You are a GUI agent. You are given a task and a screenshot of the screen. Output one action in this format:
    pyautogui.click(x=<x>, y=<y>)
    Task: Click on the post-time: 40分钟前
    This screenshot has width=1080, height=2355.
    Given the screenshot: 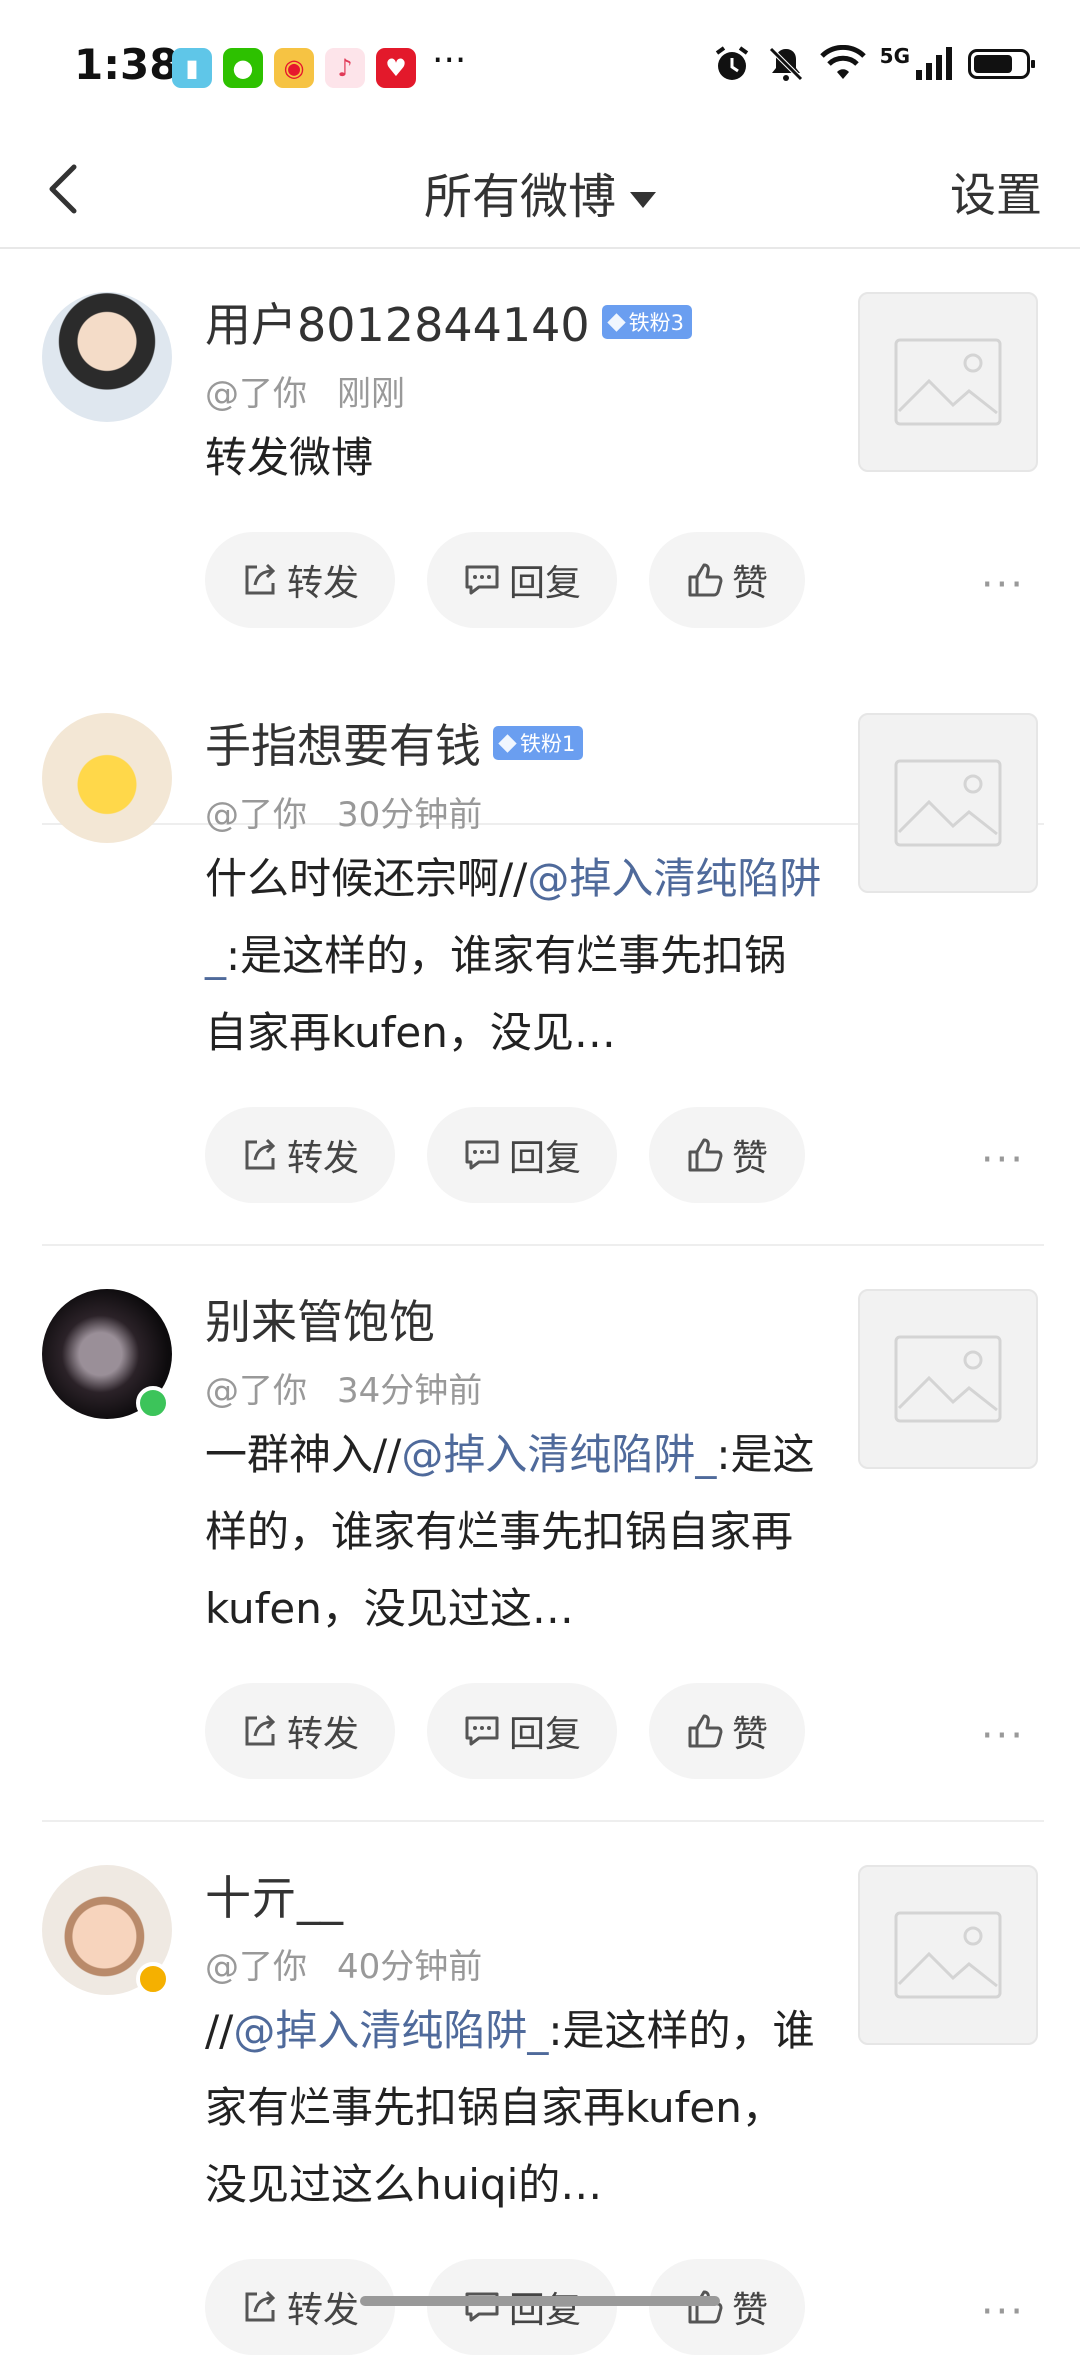 What is the action you would take?
    pyautogui.click(x=410, y=1967)
    